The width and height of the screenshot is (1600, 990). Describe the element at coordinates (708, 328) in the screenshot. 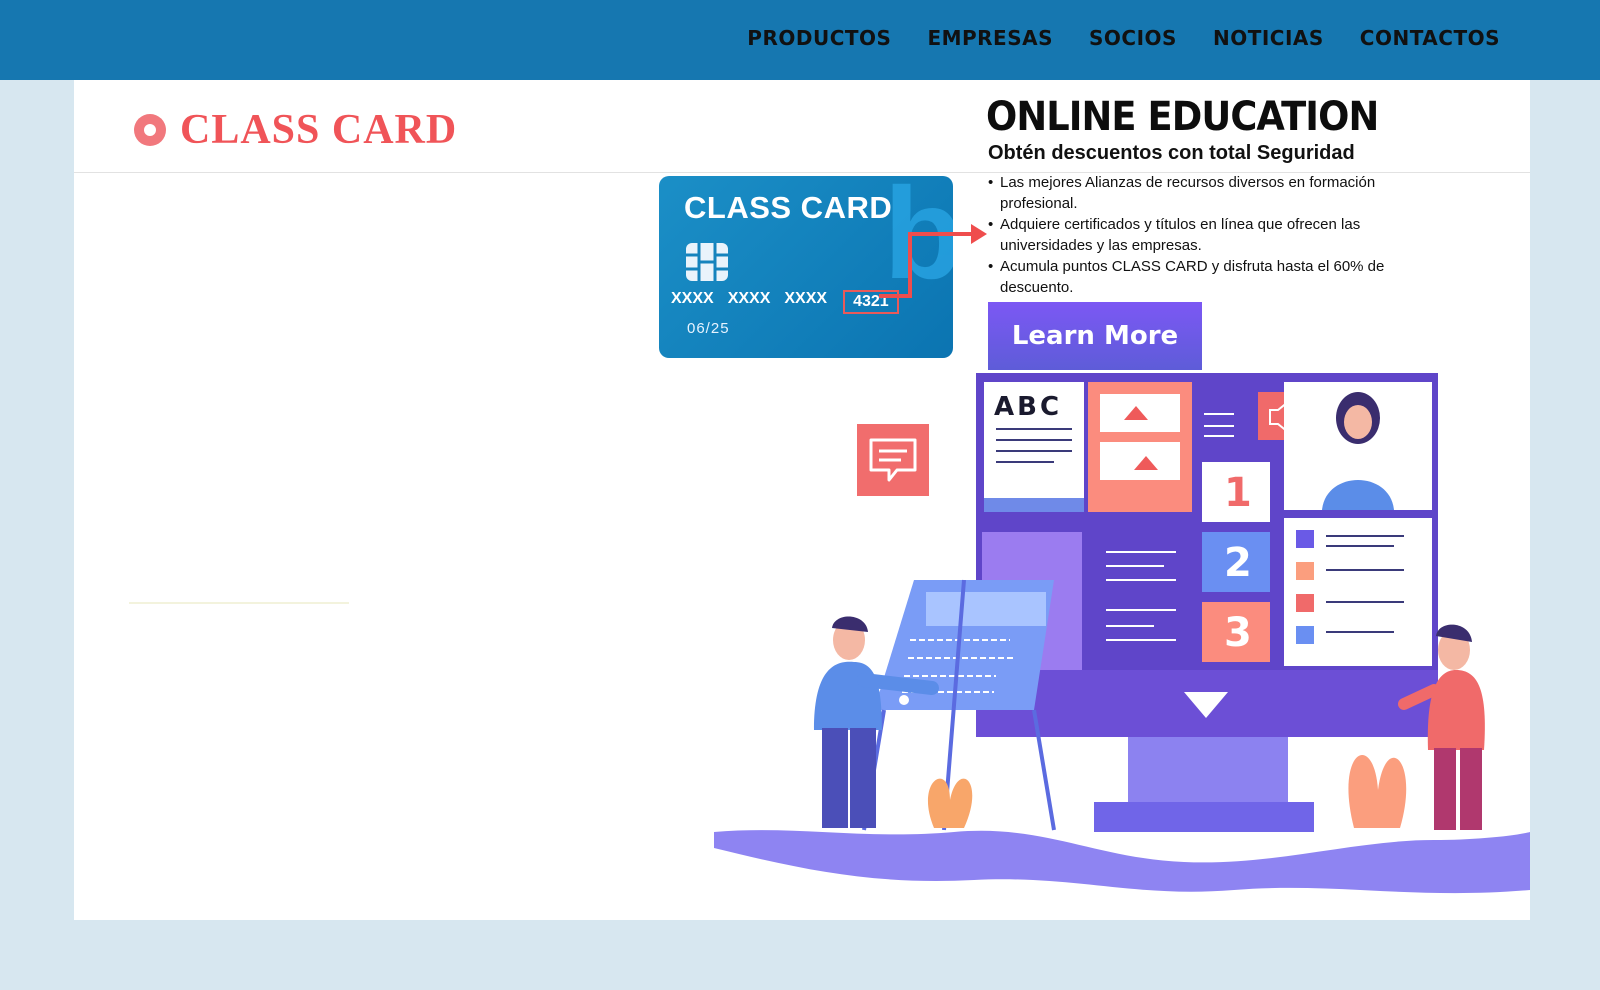

I see `card-expiry: 06/25` at that location.